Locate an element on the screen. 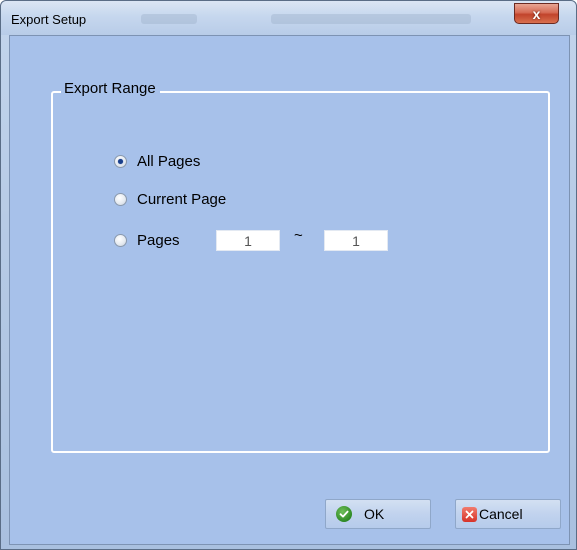  radio-all-pages: All Pages is located at coordinates (157, 161).